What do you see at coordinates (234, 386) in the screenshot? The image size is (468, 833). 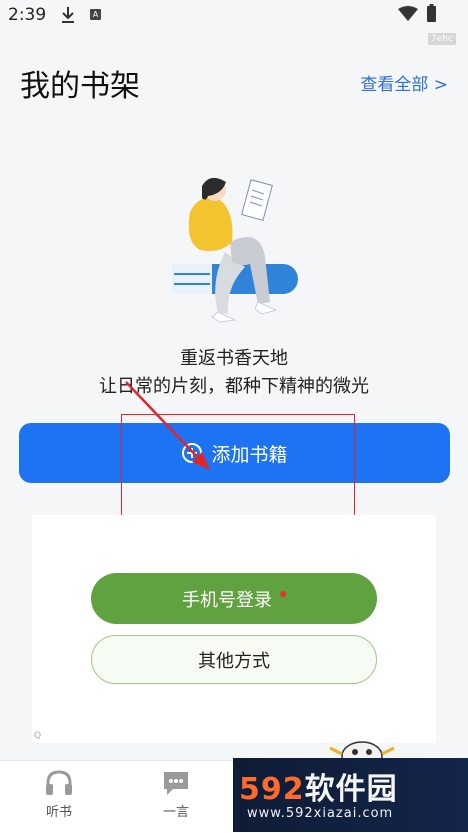 I see `empty-state-subtitle: 让日常的片刻，都种下精神的微光` at bounding box center [234, 386].